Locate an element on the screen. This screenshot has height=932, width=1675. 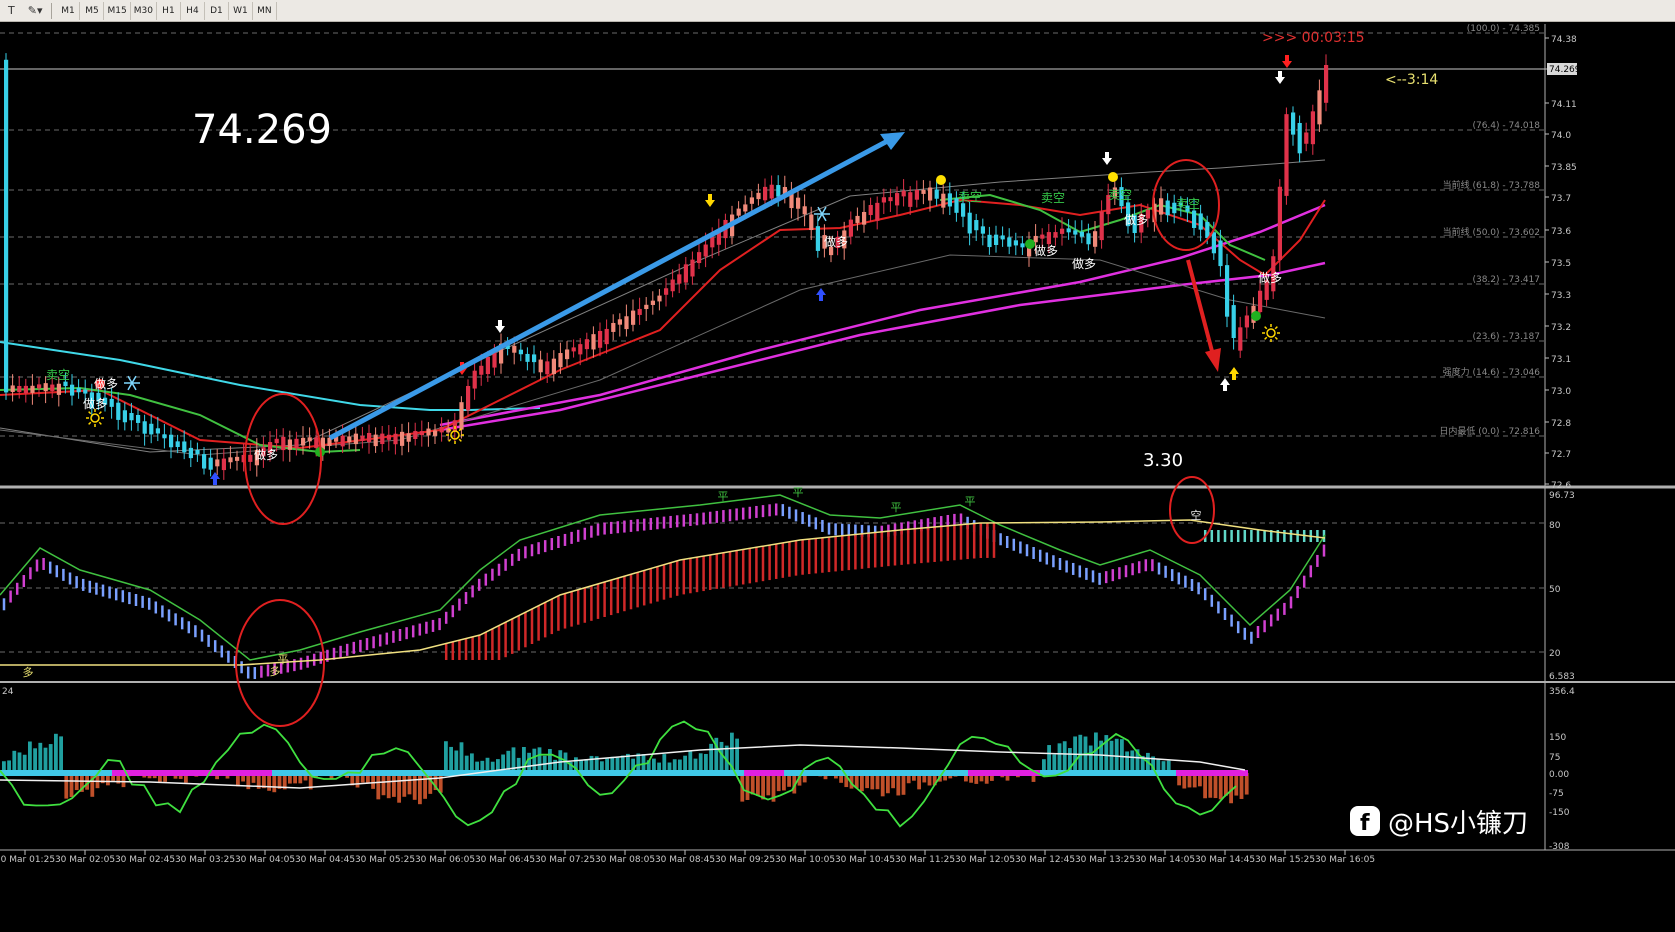
osc2-axis-label: -150 is located at coordinates (1559, 813).